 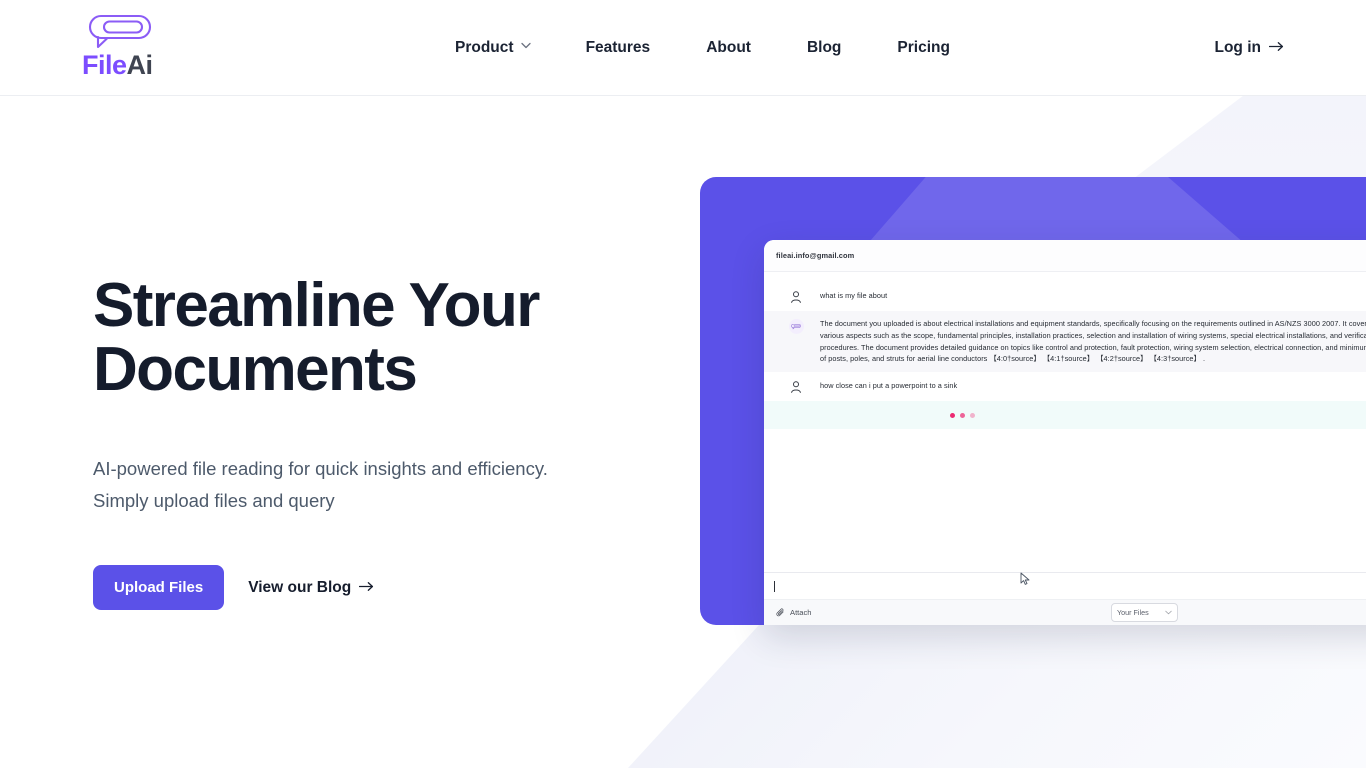 I want to click on hero-heading-line2: Documents, so click(x=255, y=369).